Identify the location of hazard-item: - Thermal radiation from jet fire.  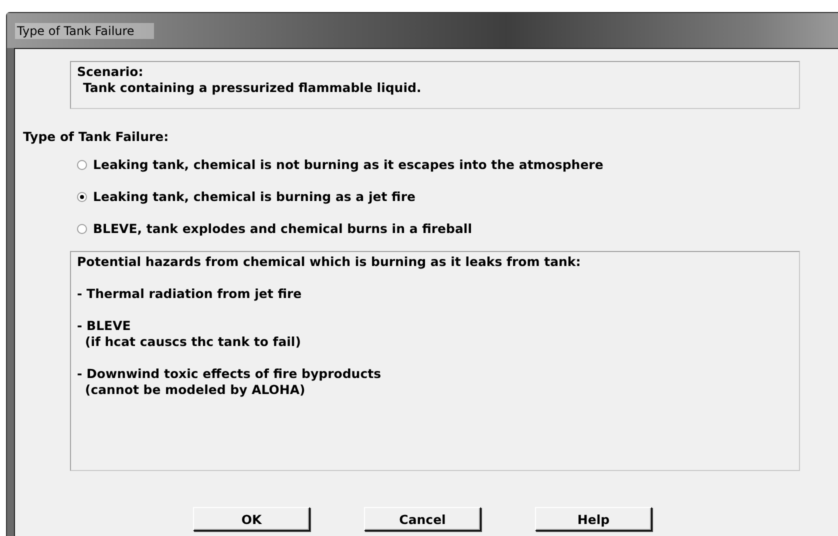
(190, 294).